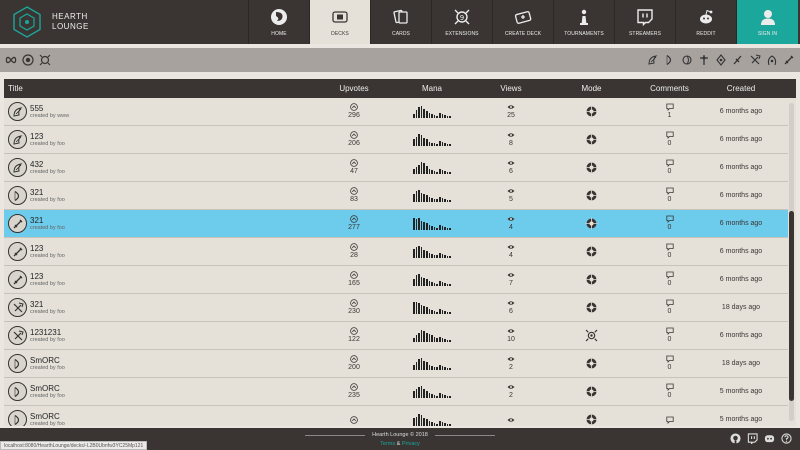 The width and height of the screenshot is (800, 450). What do you see at coordinates (522, 22) in the screenshot?
I see `nav-create-deck: CREATE DECK` at bounding box center [522, 22].